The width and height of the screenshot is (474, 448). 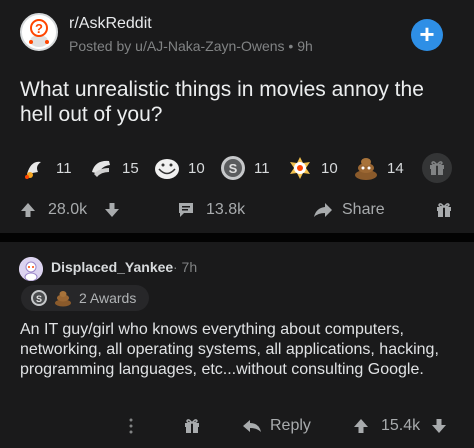 I want to click on join-button: +, so click(x=427, y=35).